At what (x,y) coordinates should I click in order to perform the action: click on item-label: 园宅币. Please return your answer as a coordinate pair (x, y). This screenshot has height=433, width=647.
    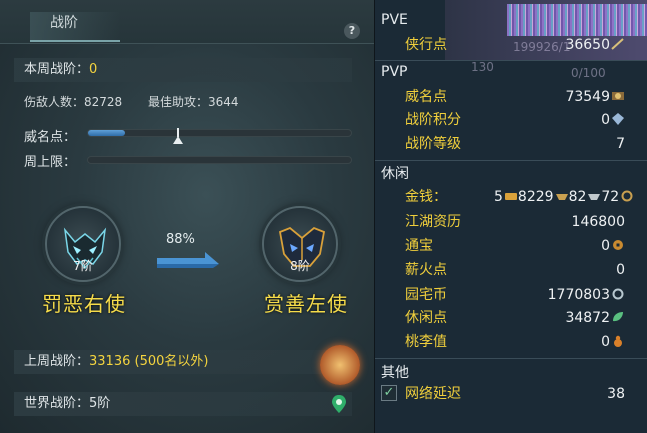
    Looking at the image, I should click on (426, 295).